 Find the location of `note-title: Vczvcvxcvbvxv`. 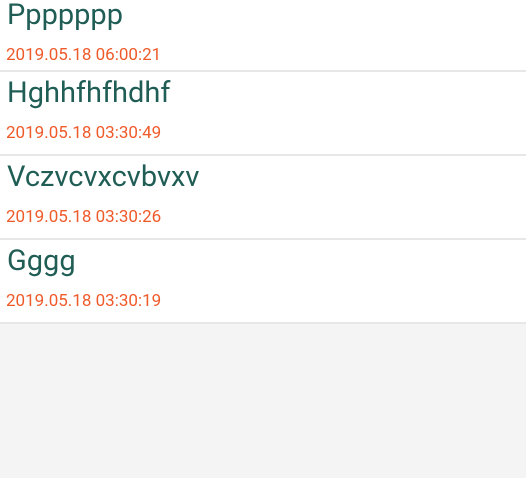

note-title: Vczvcvxcvbvxv is located at coordinates (103, 177).